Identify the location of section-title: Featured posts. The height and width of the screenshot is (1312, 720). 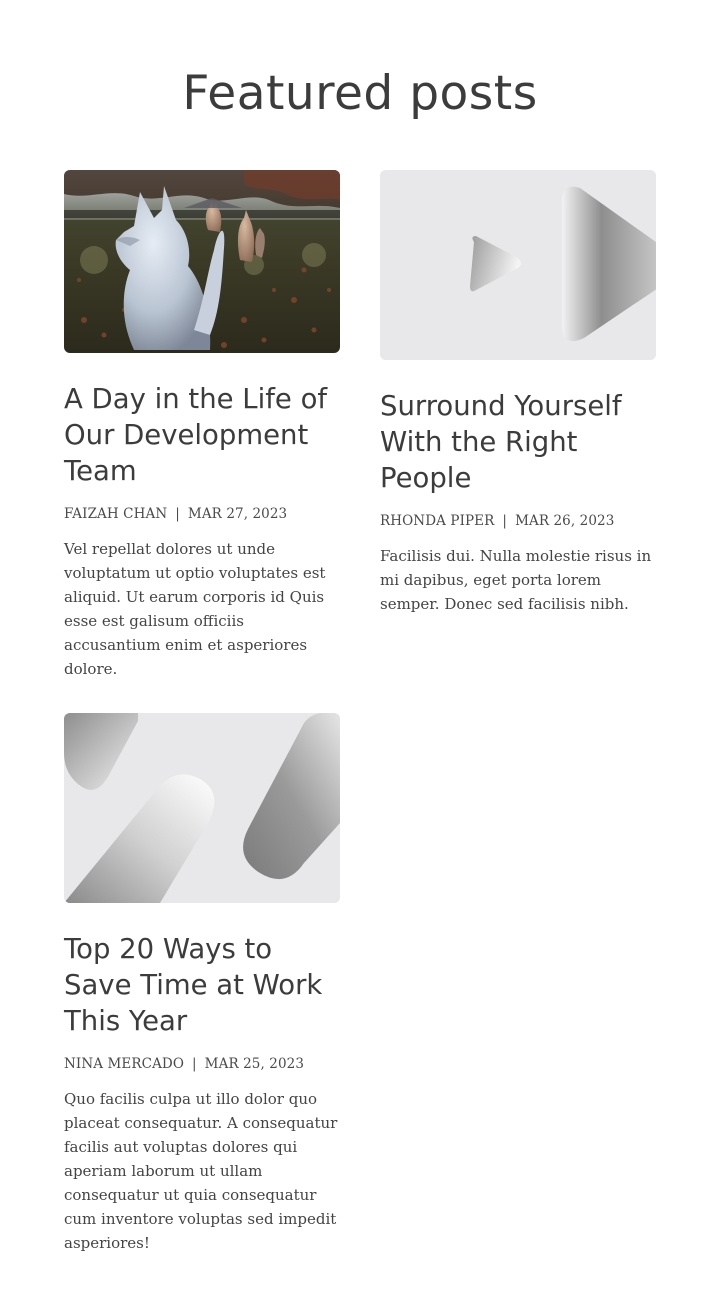
(360, 93).